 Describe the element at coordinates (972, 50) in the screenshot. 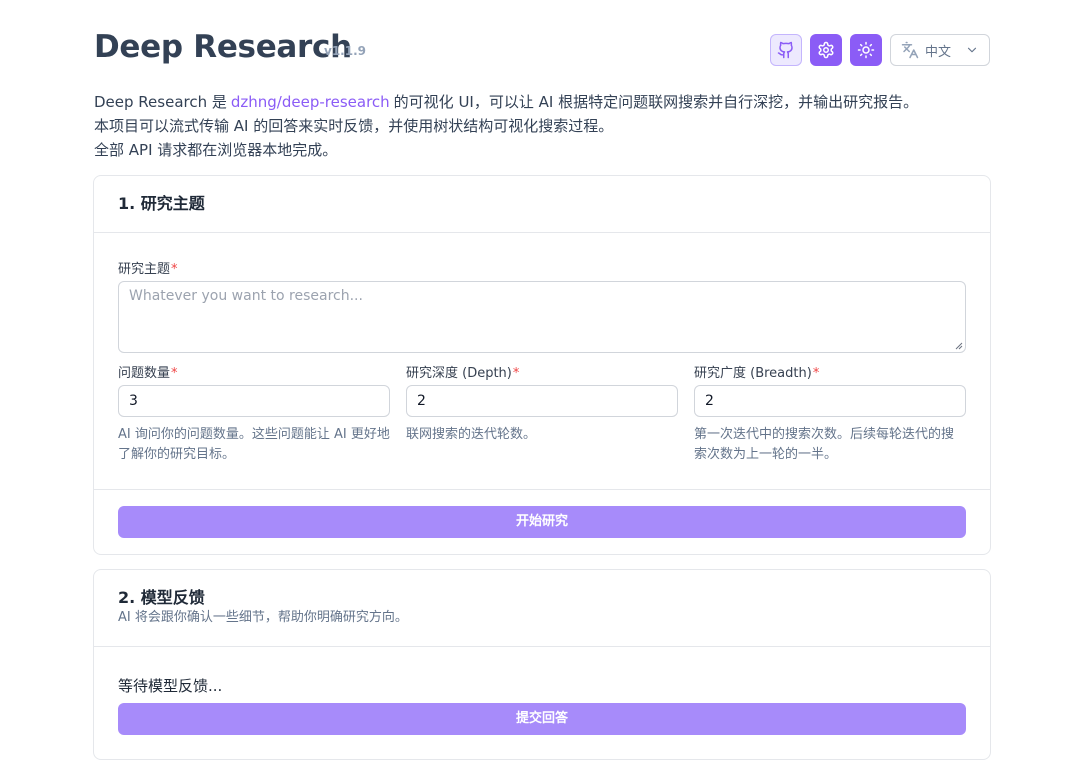

I see `chevron-down-icon` at that location.